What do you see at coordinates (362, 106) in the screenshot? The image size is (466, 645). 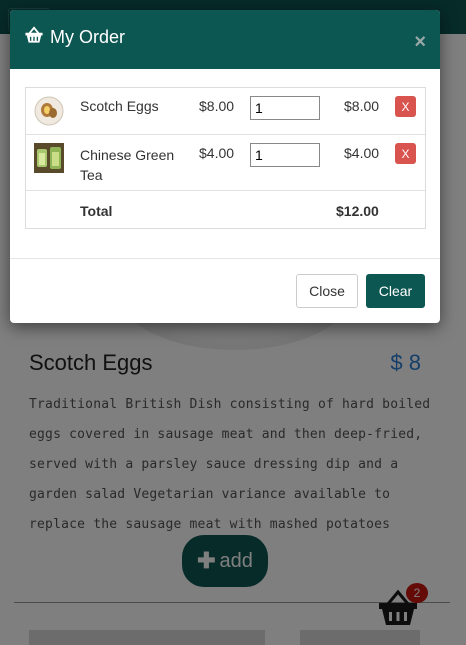 I see `item-line-total: $8.00` at bounding box center [362, 106].